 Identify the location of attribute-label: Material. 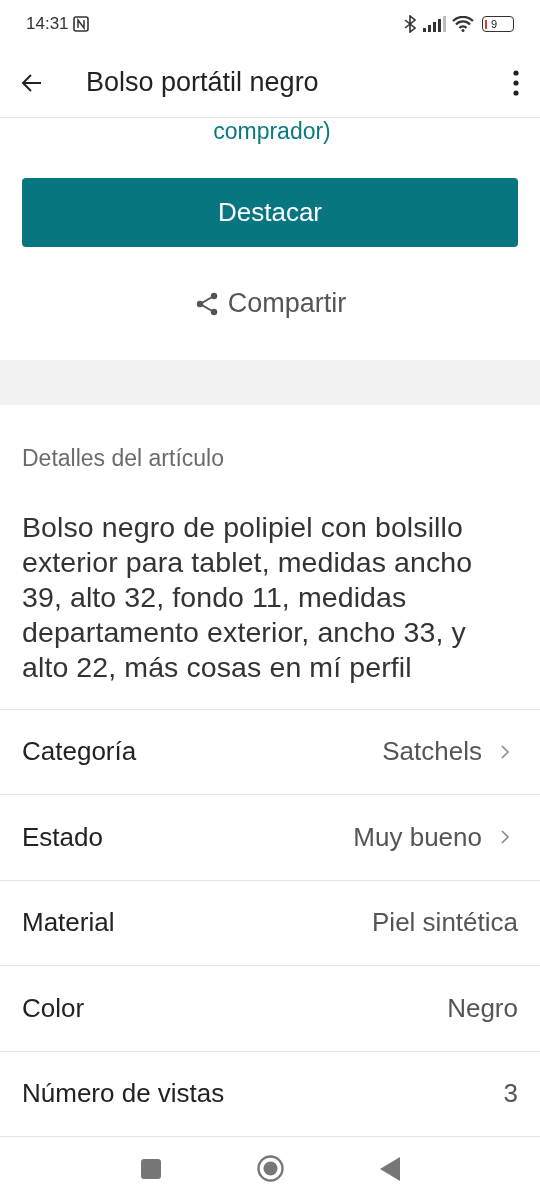
(69, 923).